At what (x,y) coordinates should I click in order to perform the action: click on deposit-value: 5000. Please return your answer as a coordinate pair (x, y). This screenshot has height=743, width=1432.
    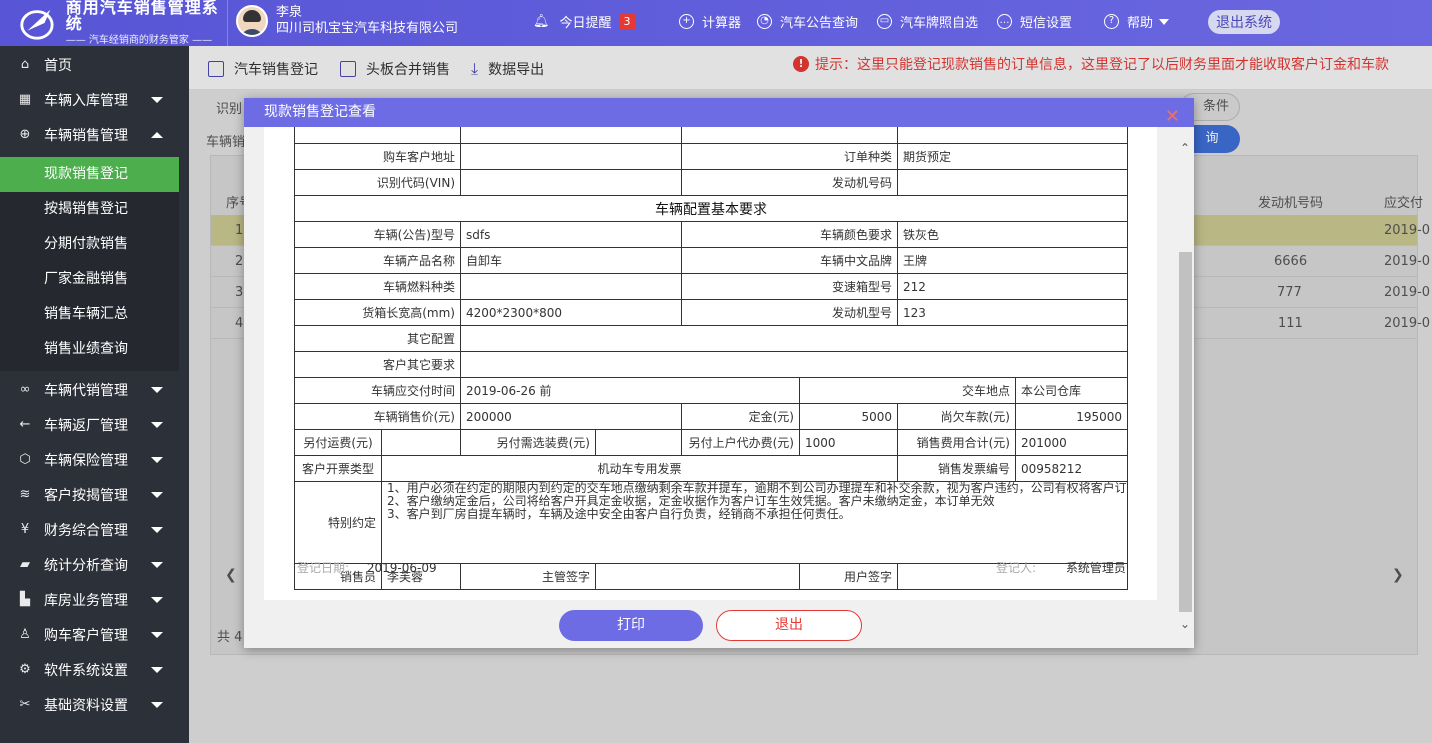
    Looking at the image, I should click on (848, 416).